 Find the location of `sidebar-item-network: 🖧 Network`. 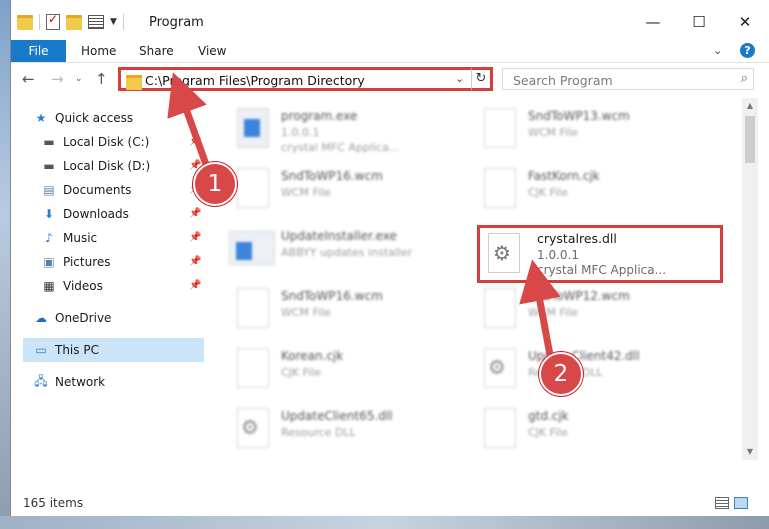

sidebar-item-network: 🖧 Network is located at coordinates (69, 382).